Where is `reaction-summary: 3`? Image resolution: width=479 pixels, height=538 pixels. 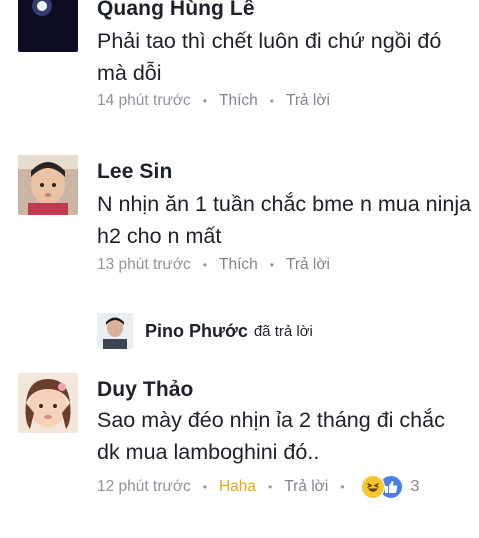
reaction-summary: 3 is located at coordinates (390, 487).